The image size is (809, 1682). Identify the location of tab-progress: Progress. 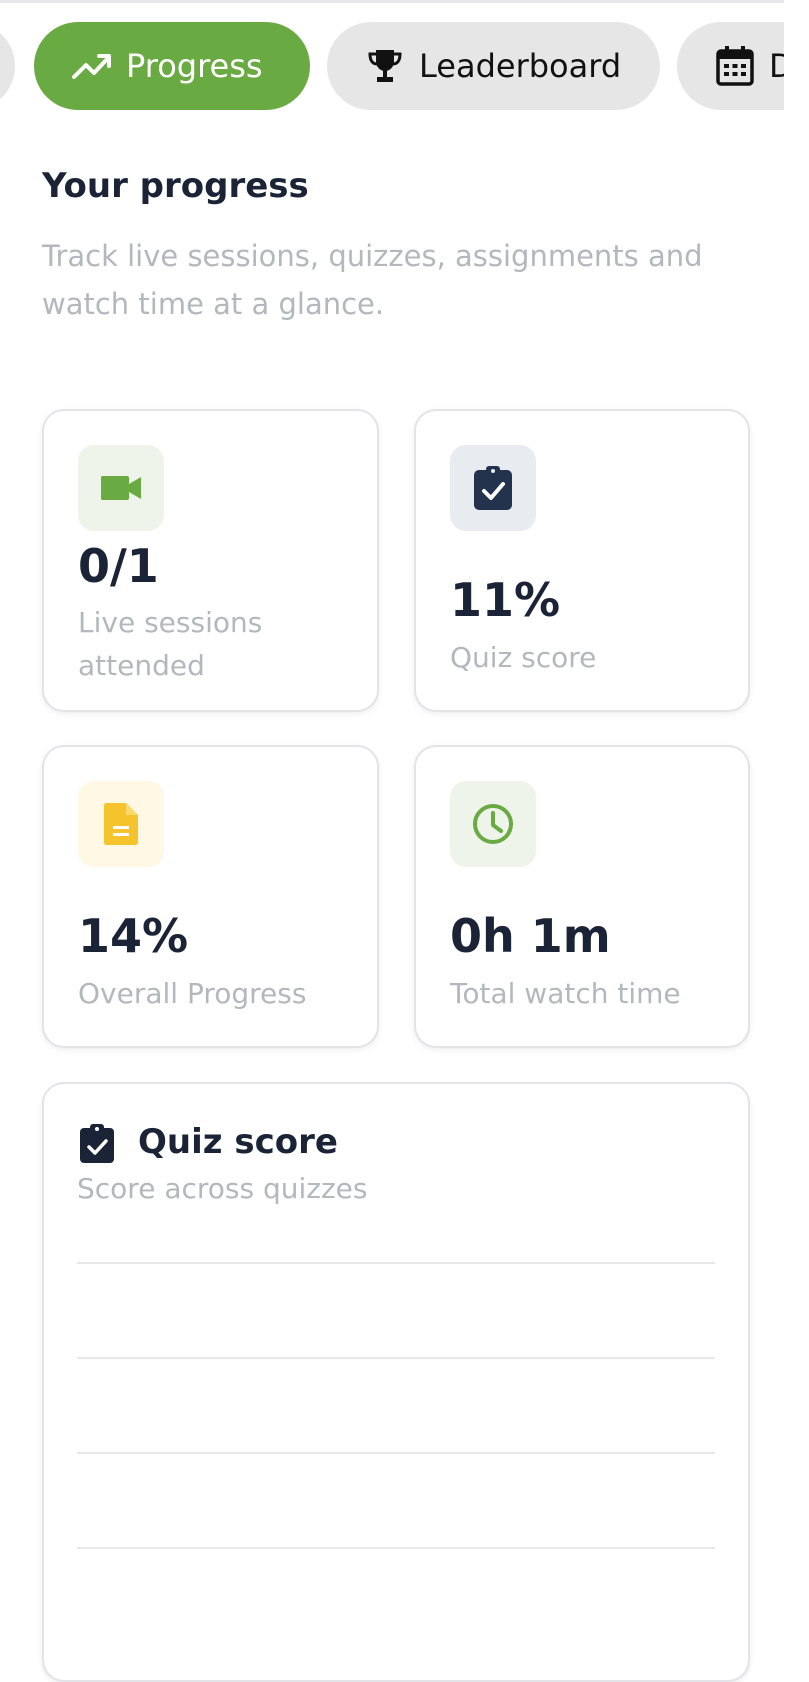
(172, 66).